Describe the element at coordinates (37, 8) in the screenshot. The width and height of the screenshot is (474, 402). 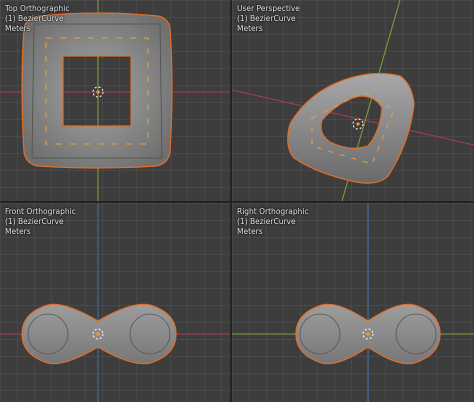
I see `view-name-label: Top Orthographic` at that location.